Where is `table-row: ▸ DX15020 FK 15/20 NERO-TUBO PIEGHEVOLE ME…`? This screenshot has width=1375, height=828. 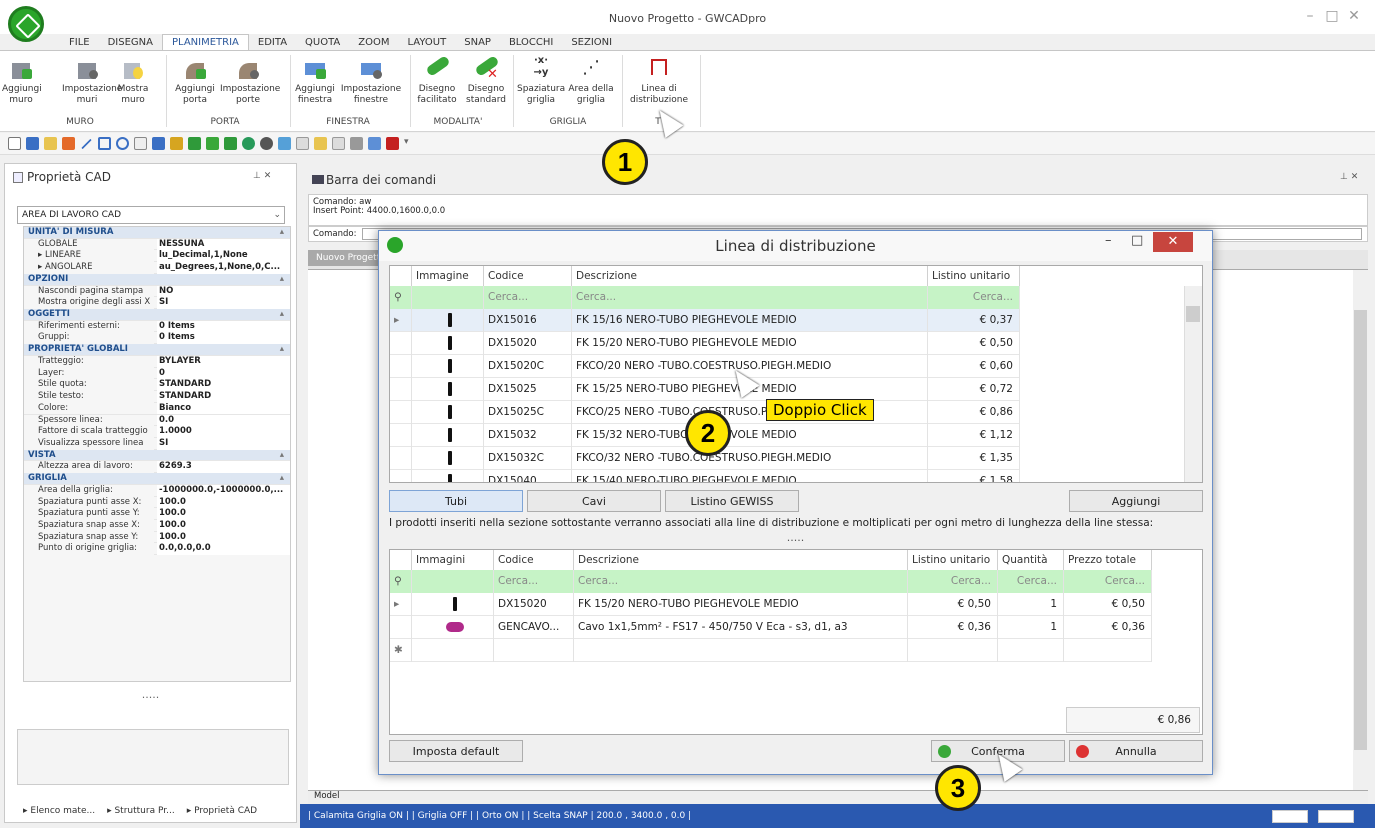
table-row: ▸ DX15020 FK 15/20 NERO-TUBO PIEGHEVOLE ME… is located at coordinates (771, 604).